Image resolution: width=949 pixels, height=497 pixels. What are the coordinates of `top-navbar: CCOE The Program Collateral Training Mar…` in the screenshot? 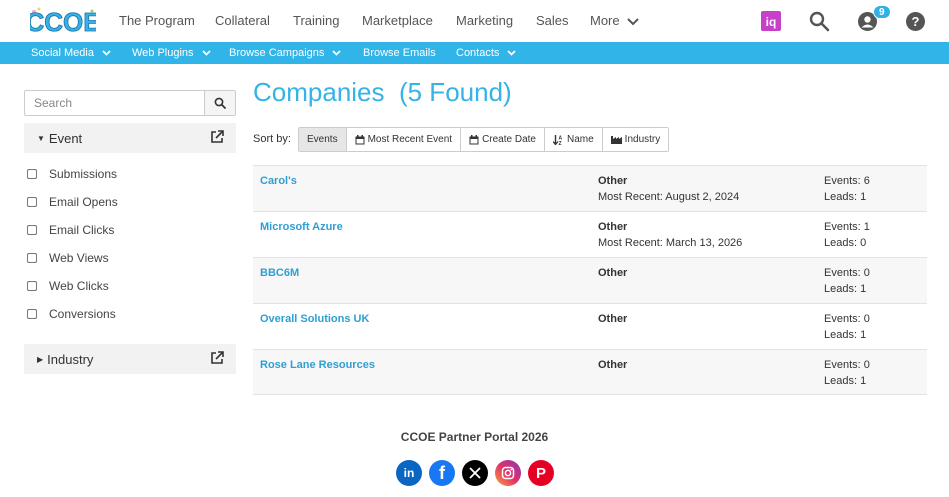 It's located at (474, 21).